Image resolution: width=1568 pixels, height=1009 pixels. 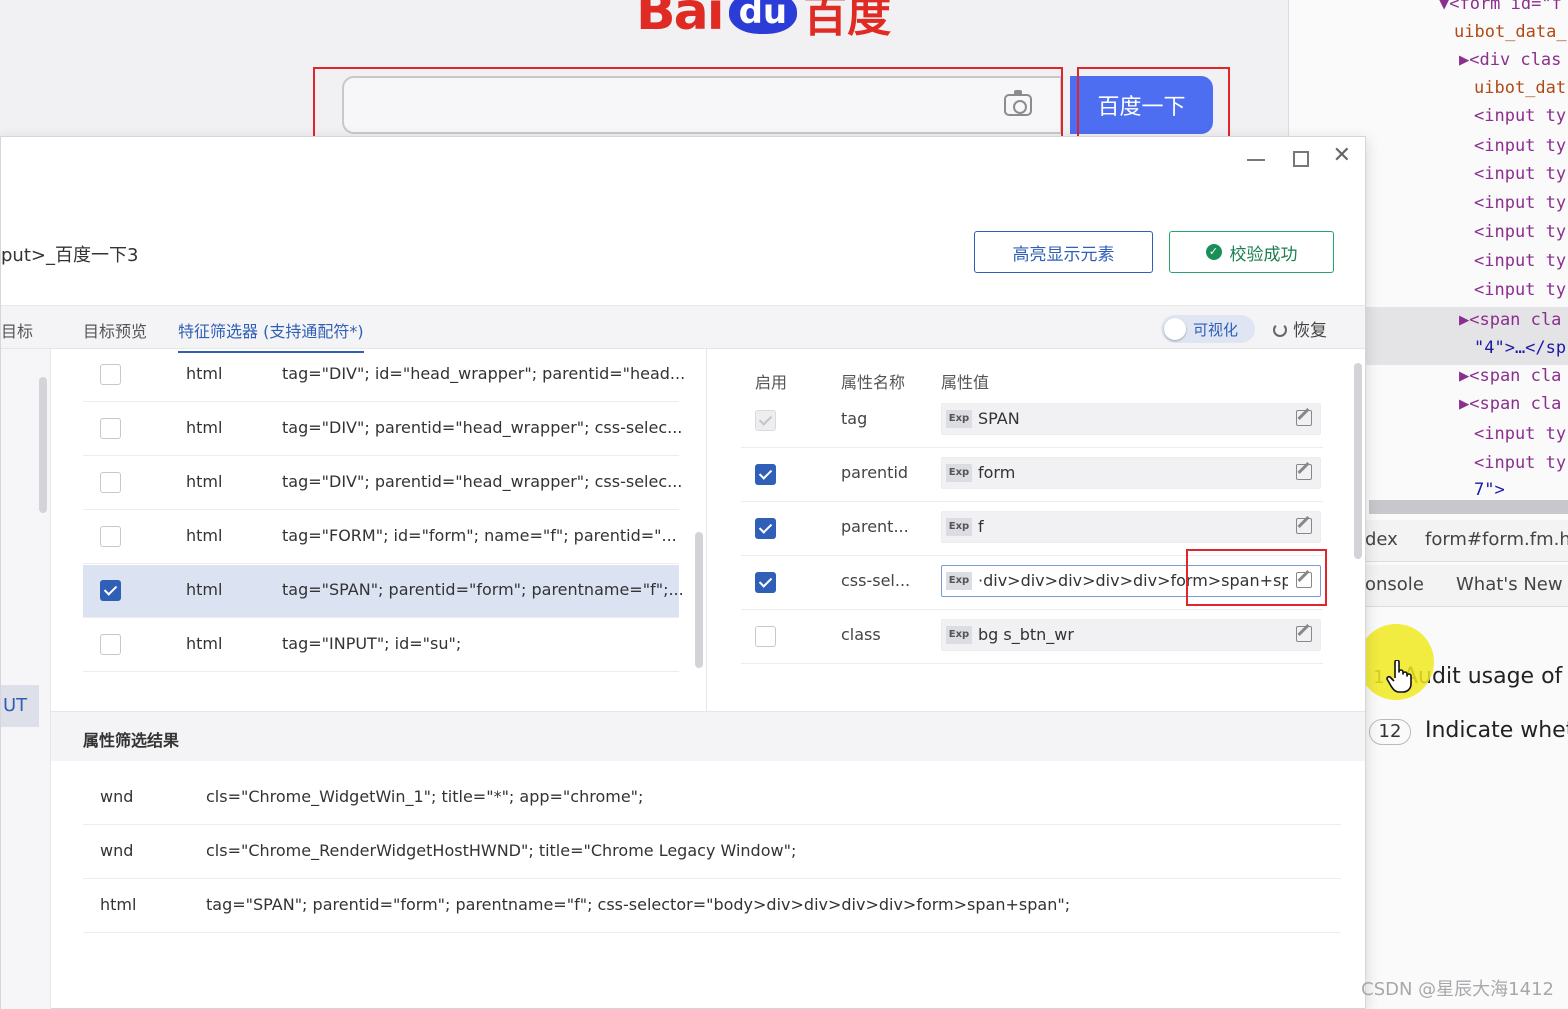 I want to click on property-value: SPAN, so click(x=999, y=418).